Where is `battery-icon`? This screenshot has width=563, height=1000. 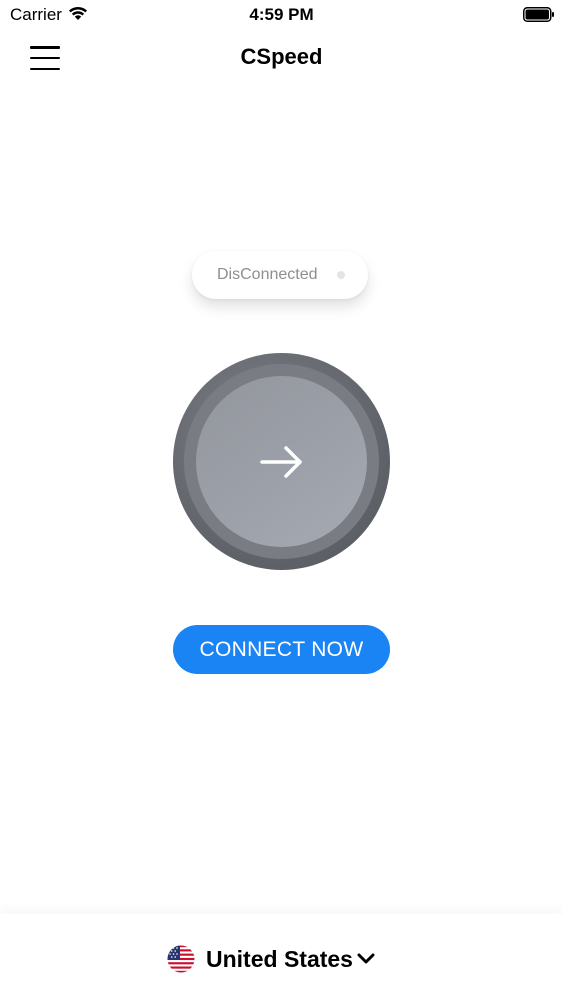
battery-icon is located at coordinates (539, 17).